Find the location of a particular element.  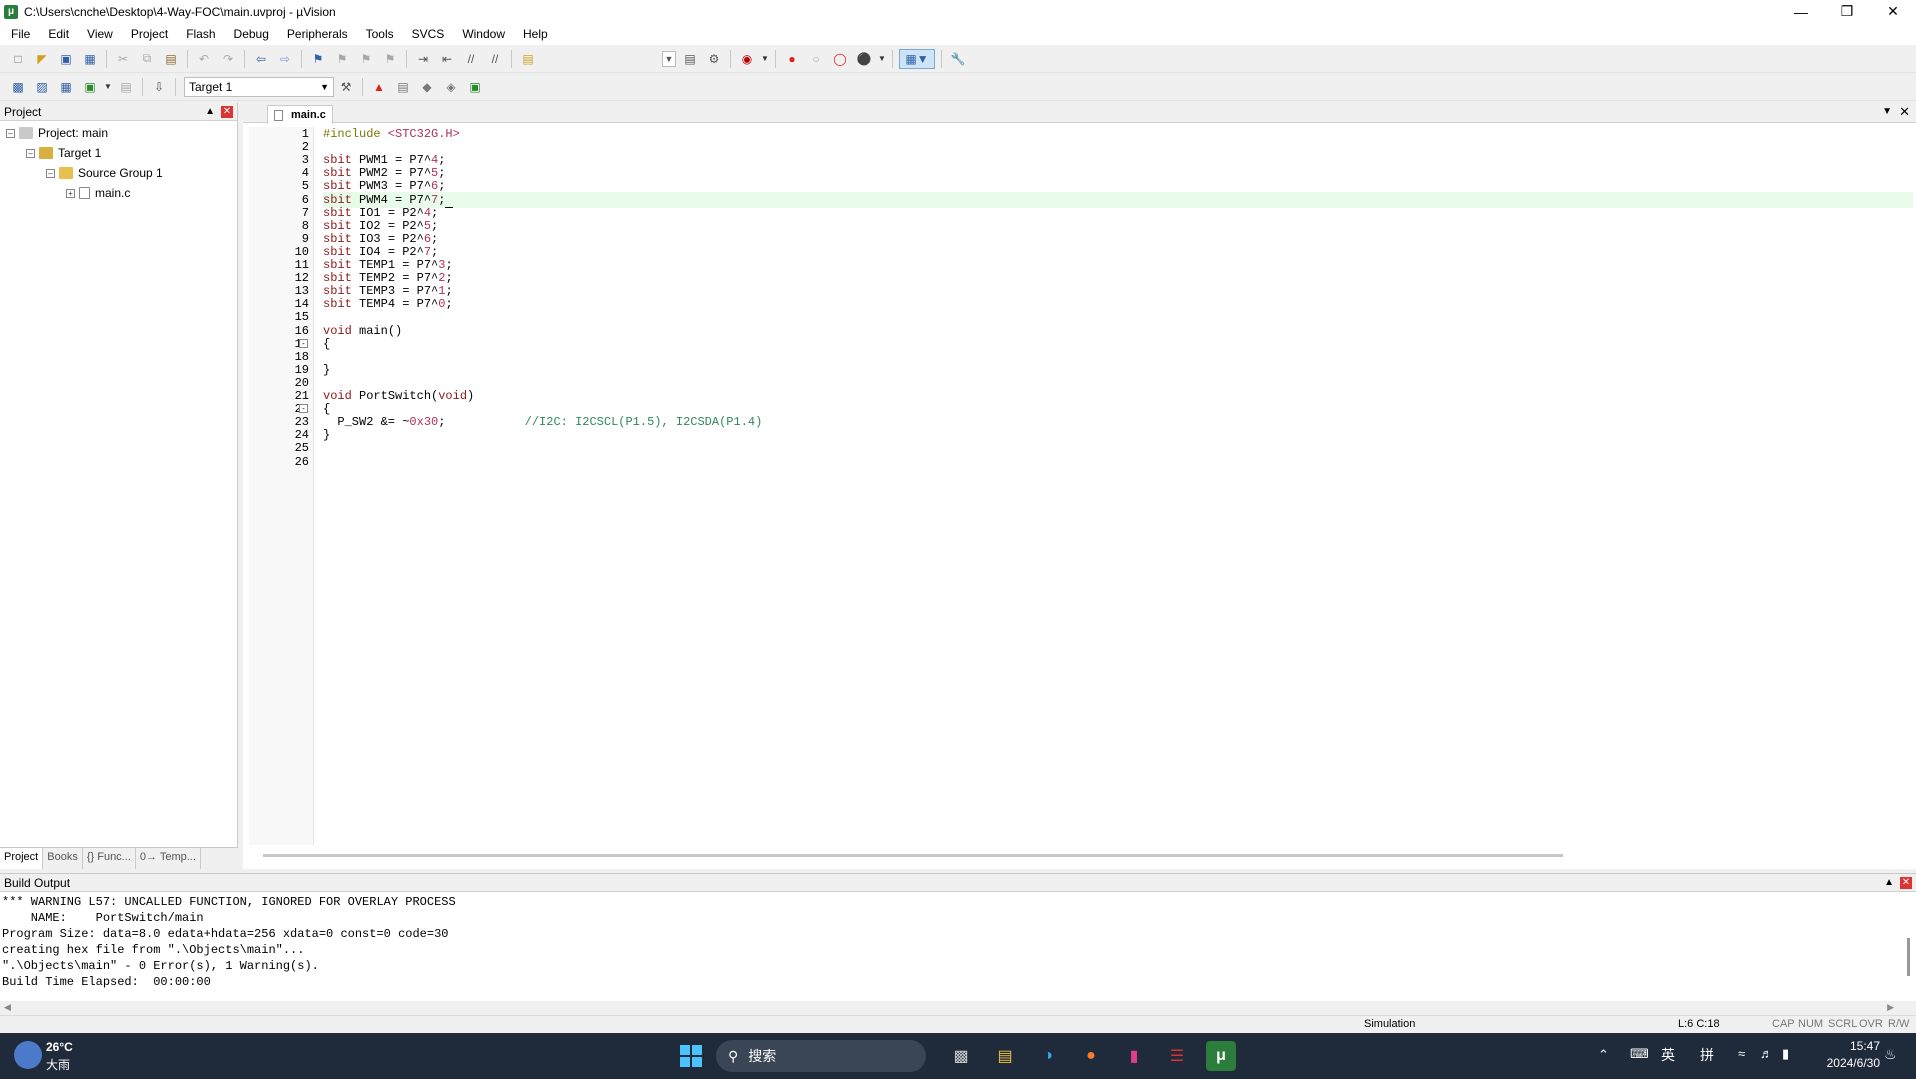

save-icon: ▣ is located at coordinates (66, 59).